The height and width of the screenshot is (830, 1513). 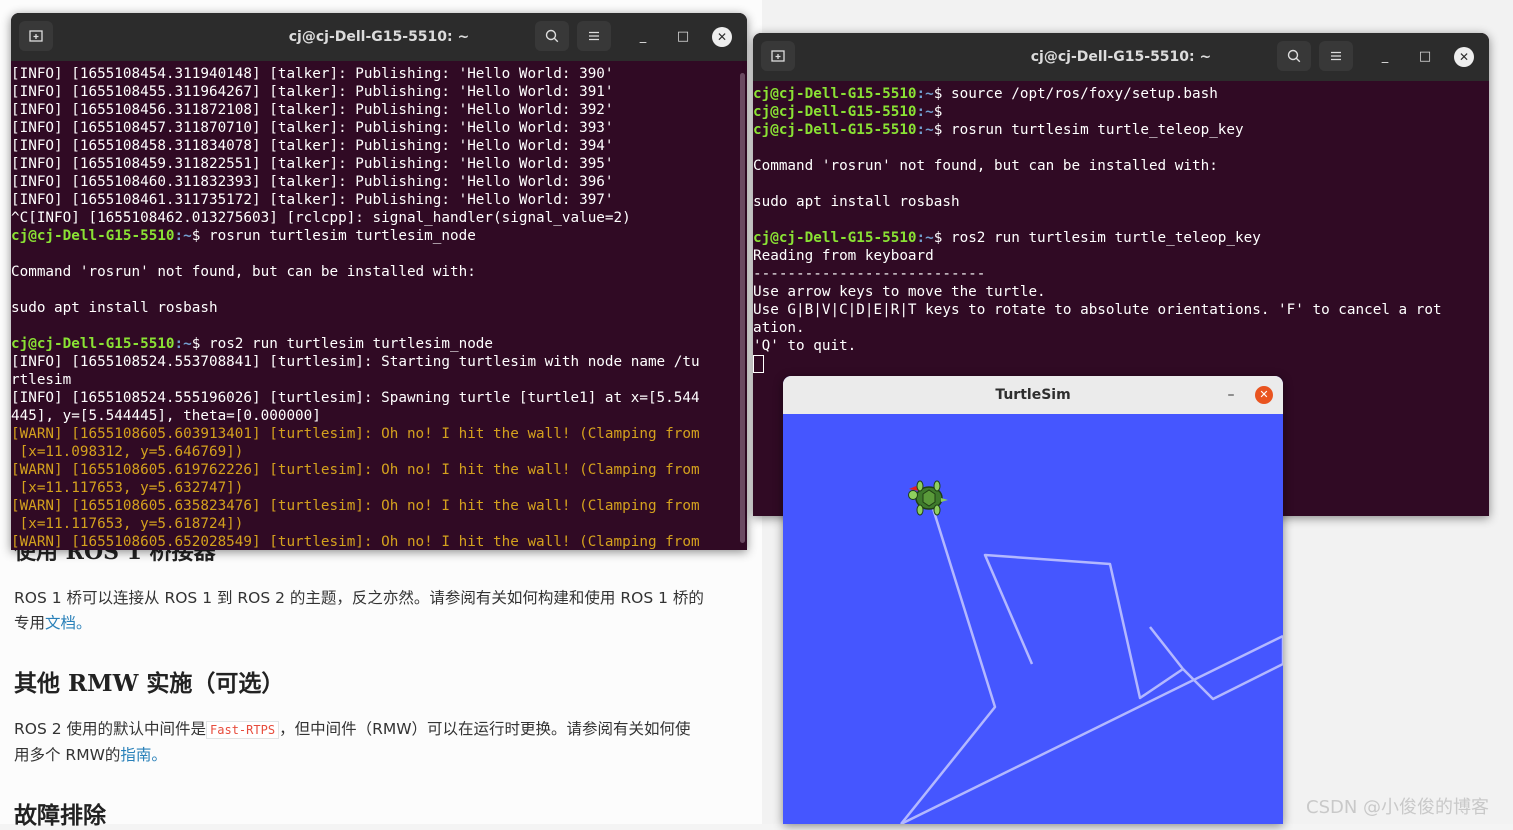 What do you see at coordinates (60, 815) in the screenshot?
I see `heading-troubleshooting: 故障排除` at bounding box center [60, 815].